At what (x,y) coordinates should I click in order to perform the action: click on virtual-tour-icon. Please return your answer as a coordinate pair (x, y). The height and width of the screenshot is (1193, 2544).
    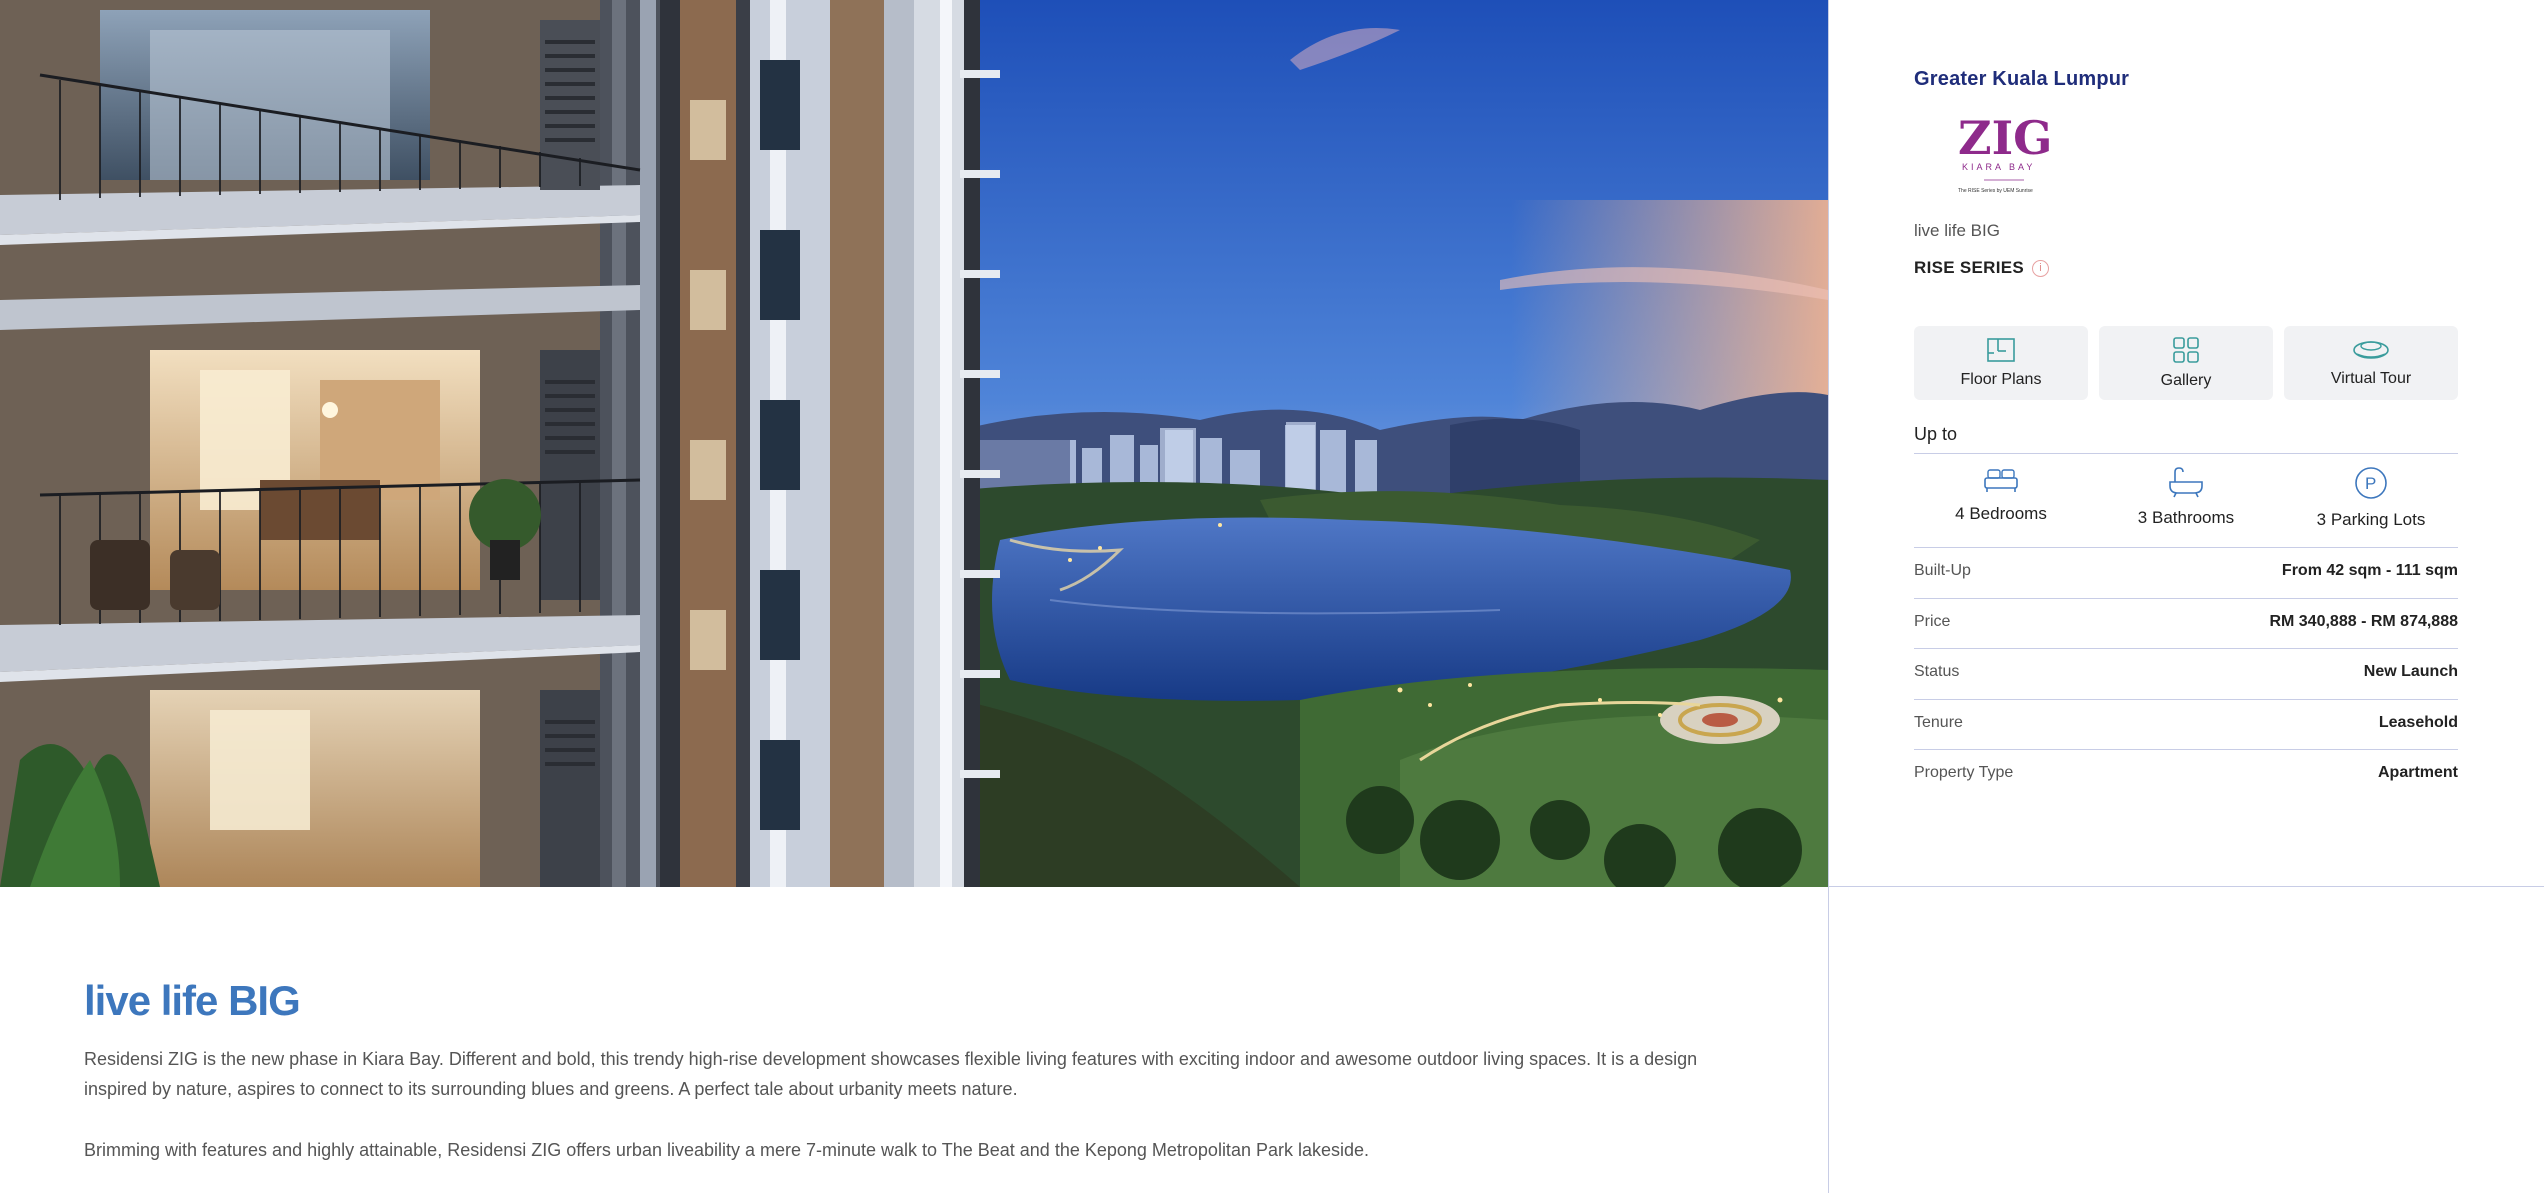
    Looking at the image, I should click on (2371, 350).